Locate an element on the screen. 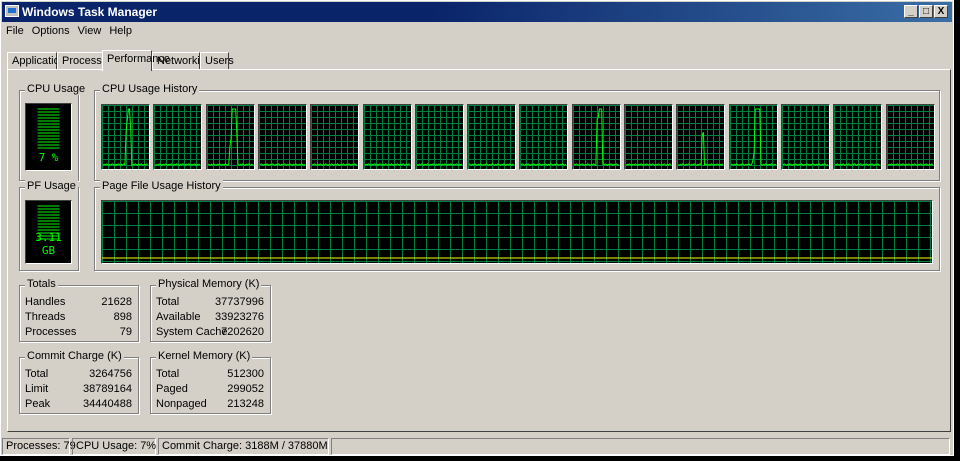  physical-memory-row-total: Total 37737996 is located at coordinates (210, 303).